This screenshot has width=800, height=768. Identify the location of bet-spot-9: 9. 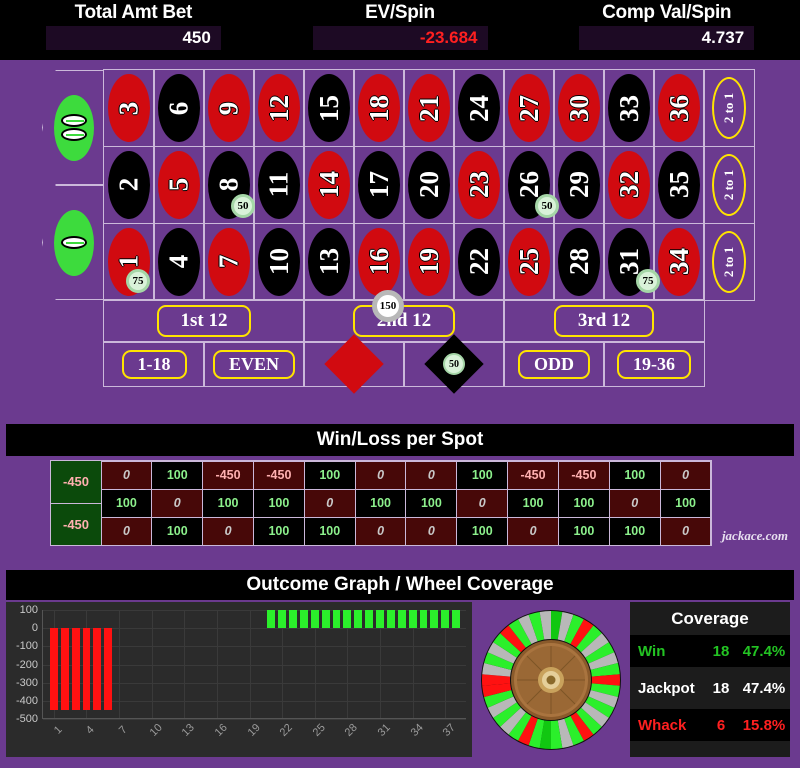
(229, 108).